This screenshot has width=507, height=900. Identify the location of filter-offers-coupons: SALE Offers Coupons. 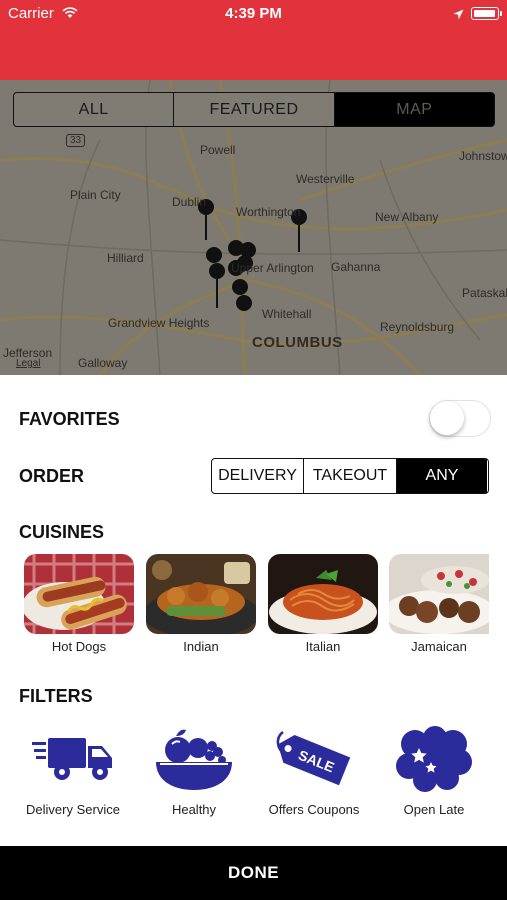
(314, 769).